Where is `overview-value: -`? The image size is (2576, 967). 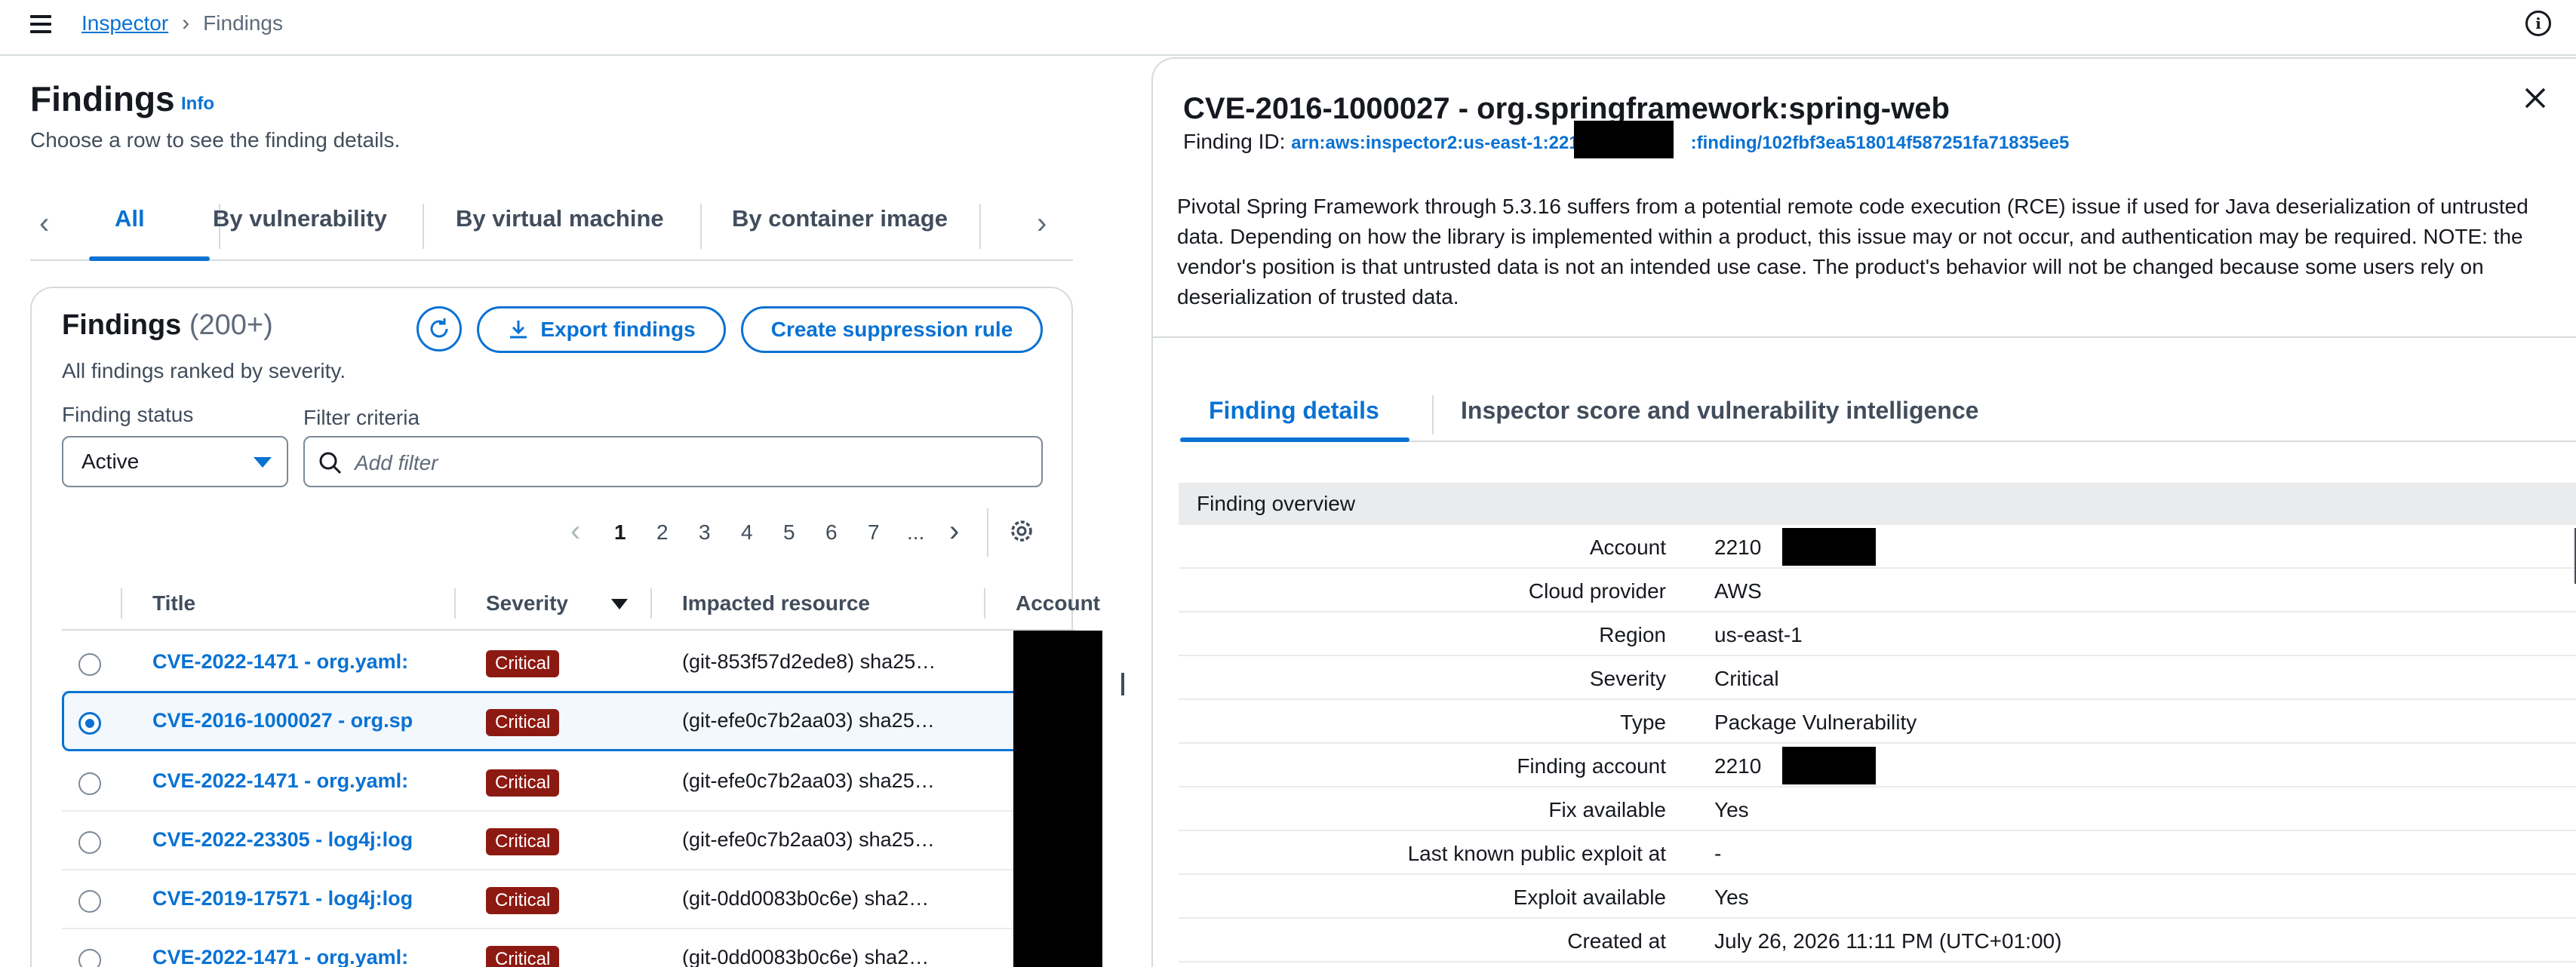 overview-value: - is located at coordinates (1718, 853).